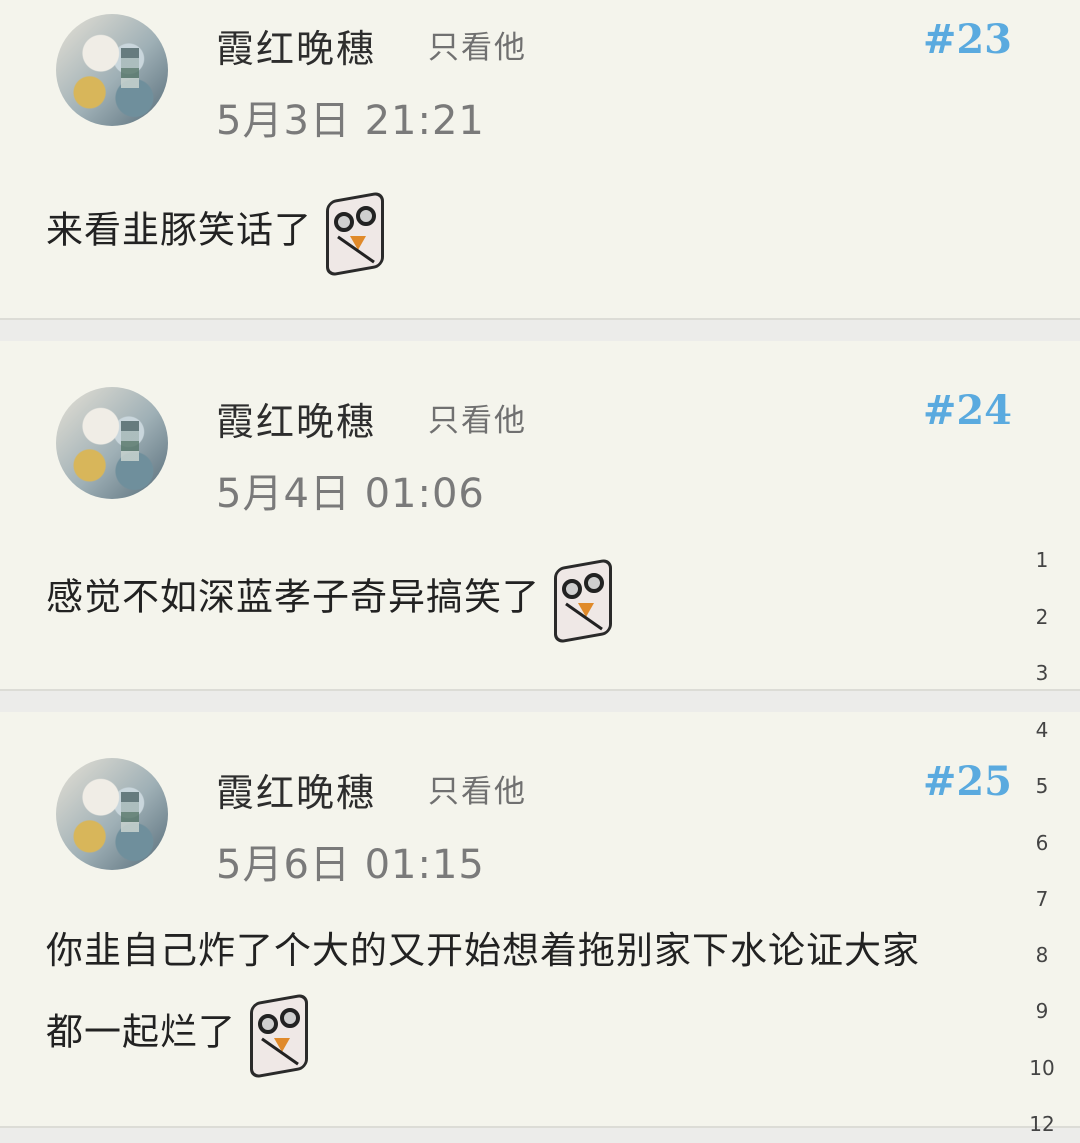  What do you see at coordinates (1042, 899) in the screenshot?
I see `line-number: 7` at bounding box center [1042, 899].